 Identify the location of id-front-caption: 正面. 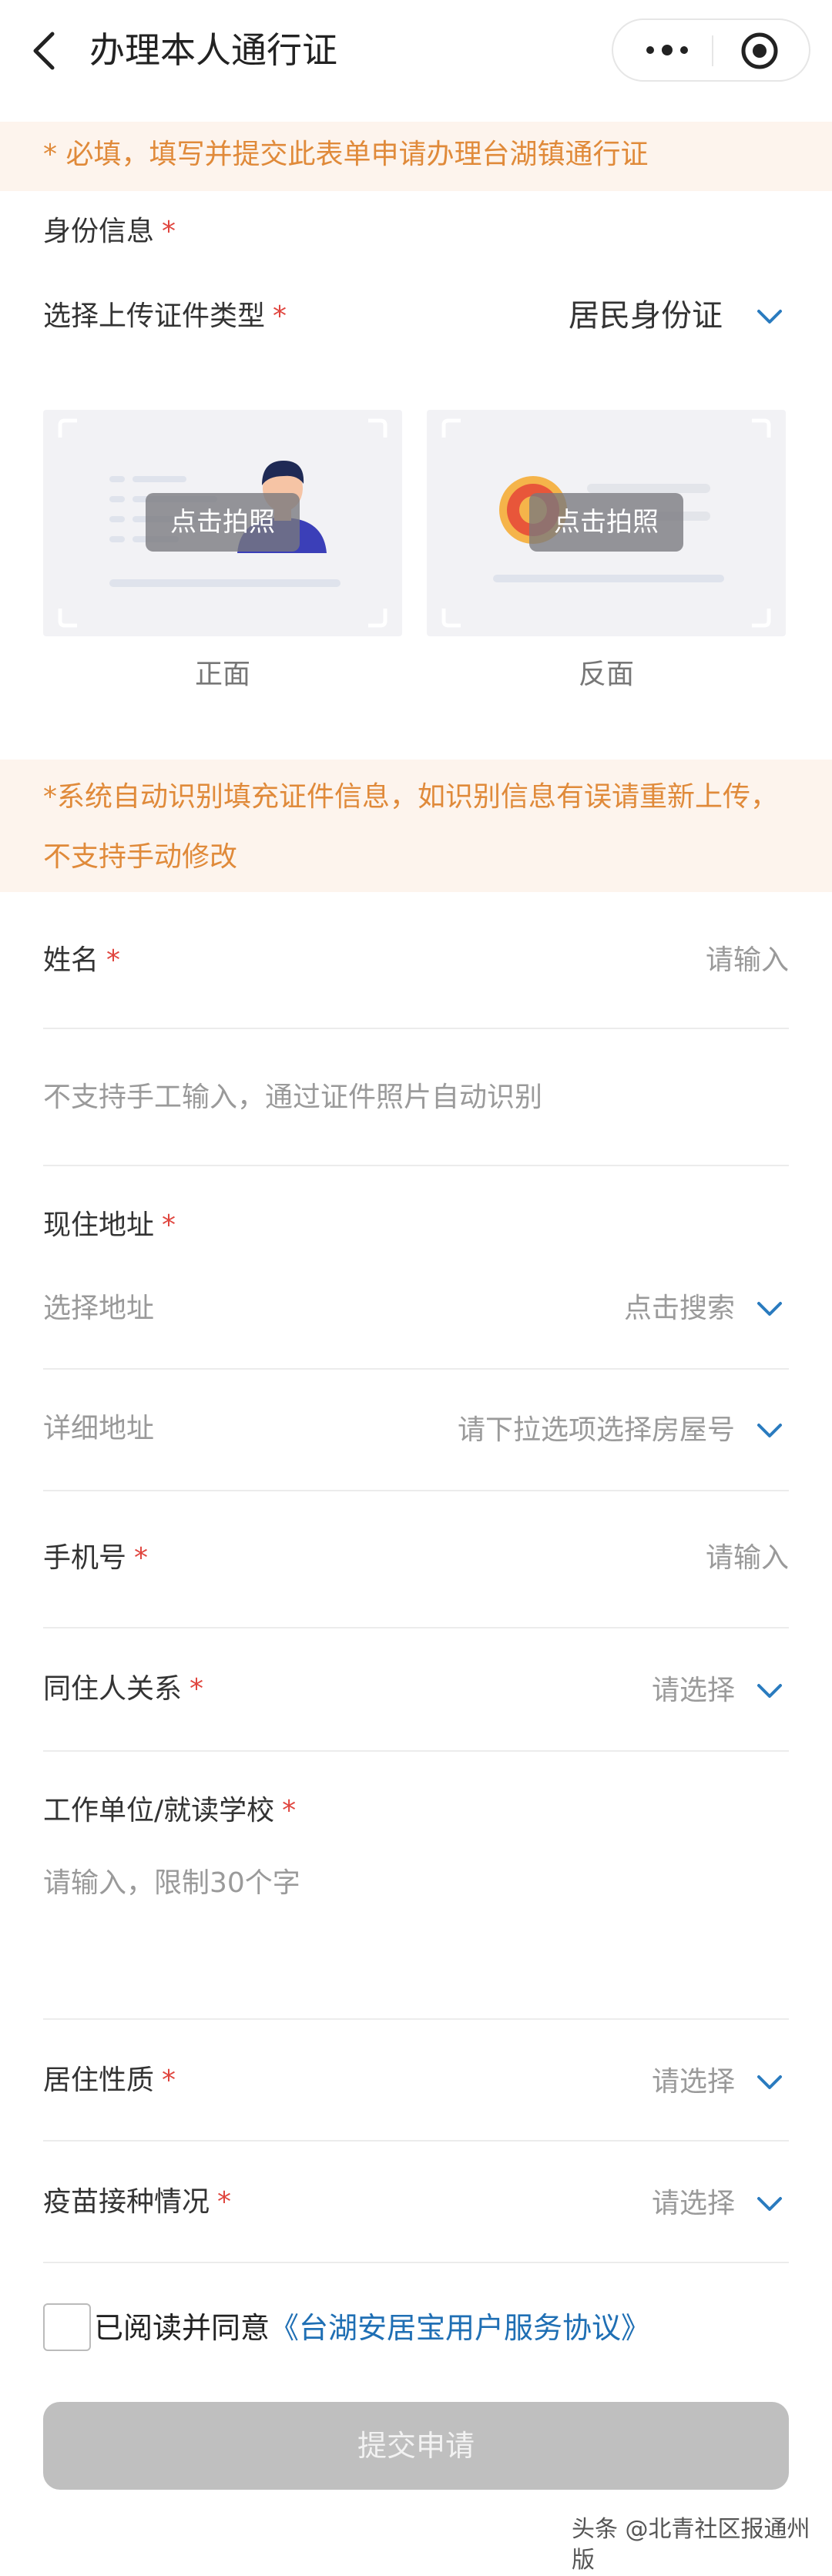
(222, 674).